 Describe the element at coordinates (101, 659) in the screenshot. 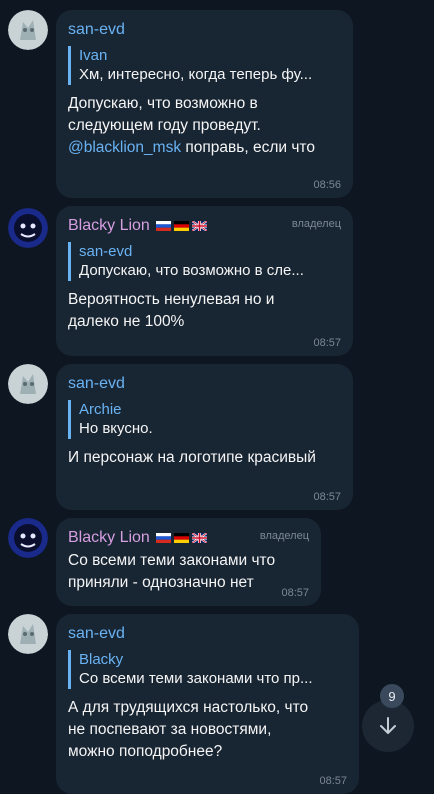

I see `reply-sender: Blacky` at that location.